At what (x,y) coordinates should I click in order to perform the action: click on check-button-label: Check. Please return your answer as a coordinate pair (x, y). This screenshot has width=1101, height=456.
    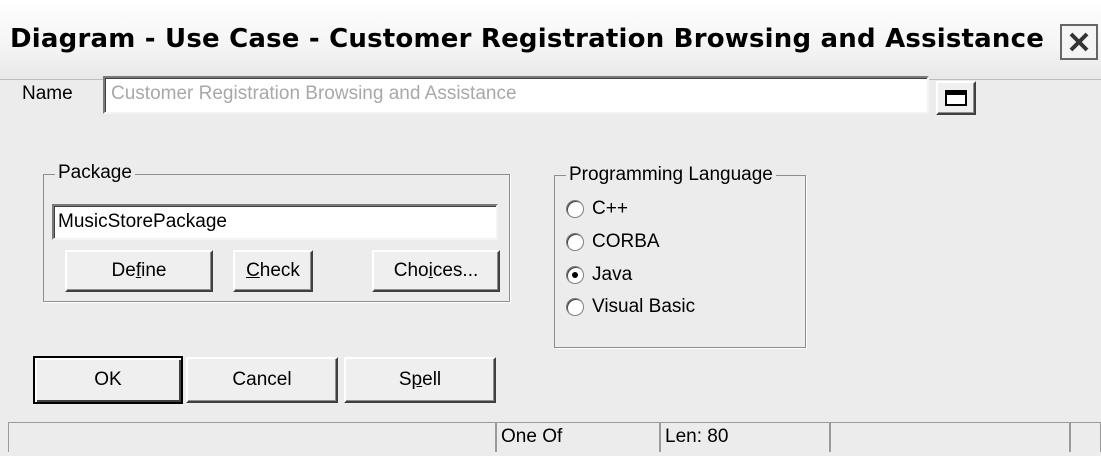
    Looking at the image, I should click on (273, 270).